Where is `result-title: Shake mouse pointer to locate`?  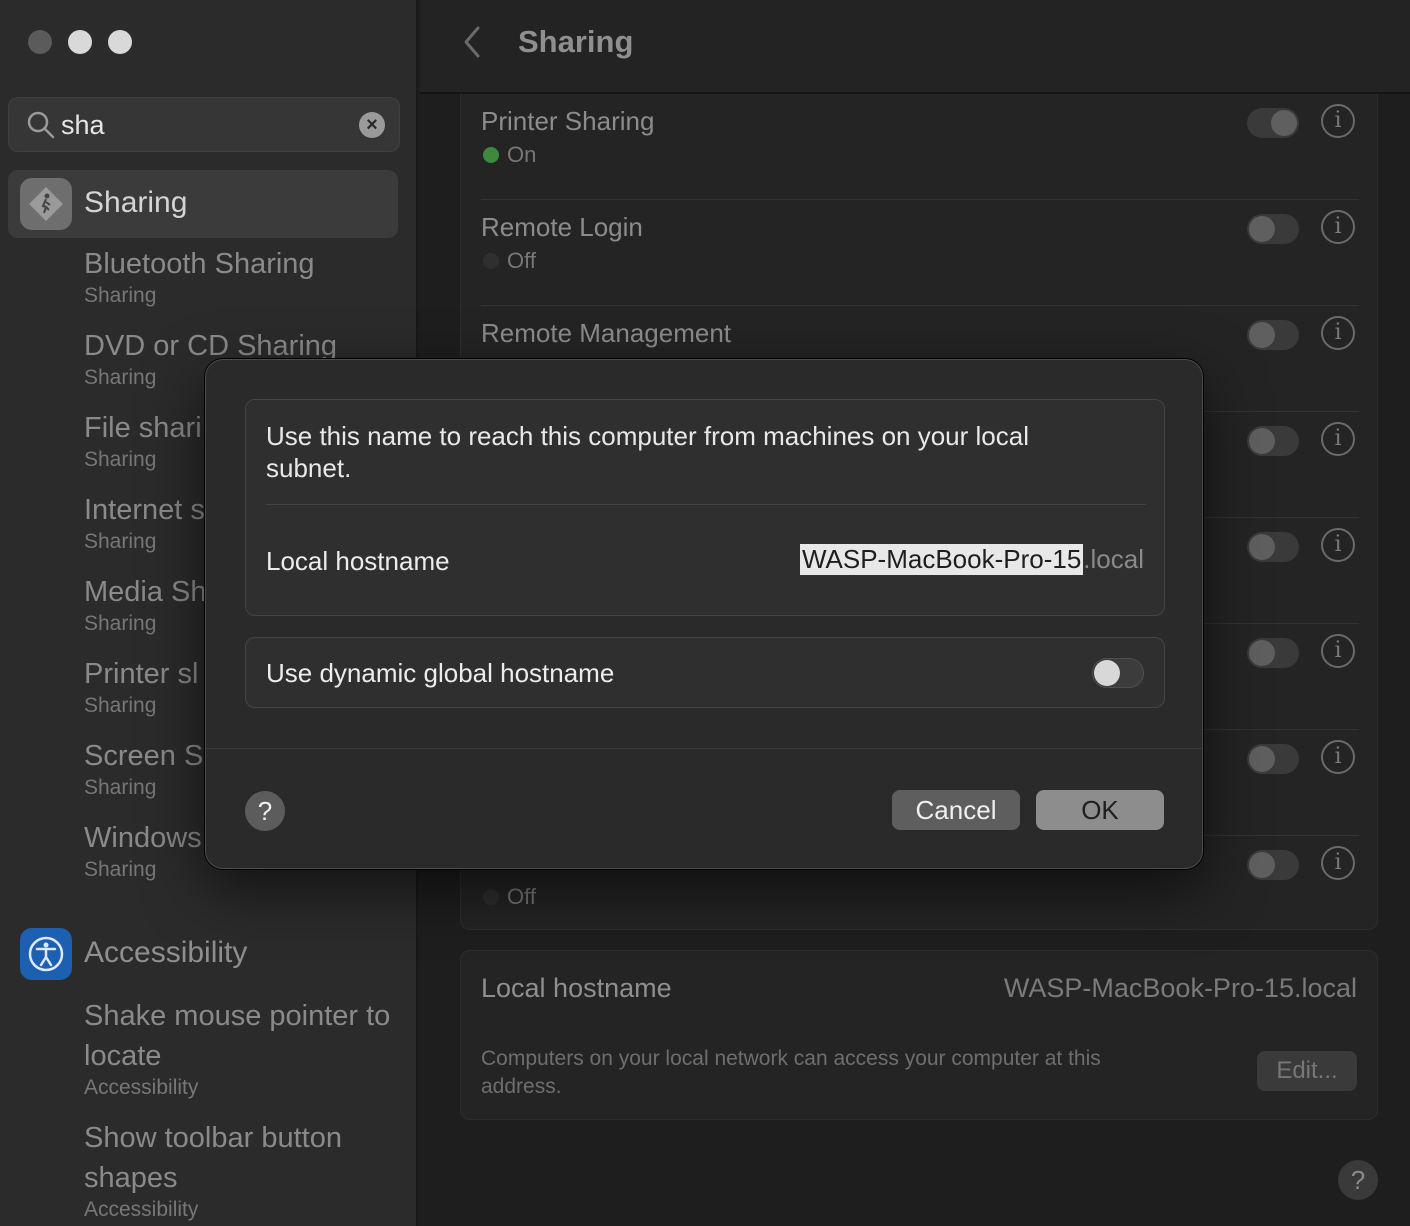 result-title: Shake mouse pointer to locate is located at coordinates (237, 1036).